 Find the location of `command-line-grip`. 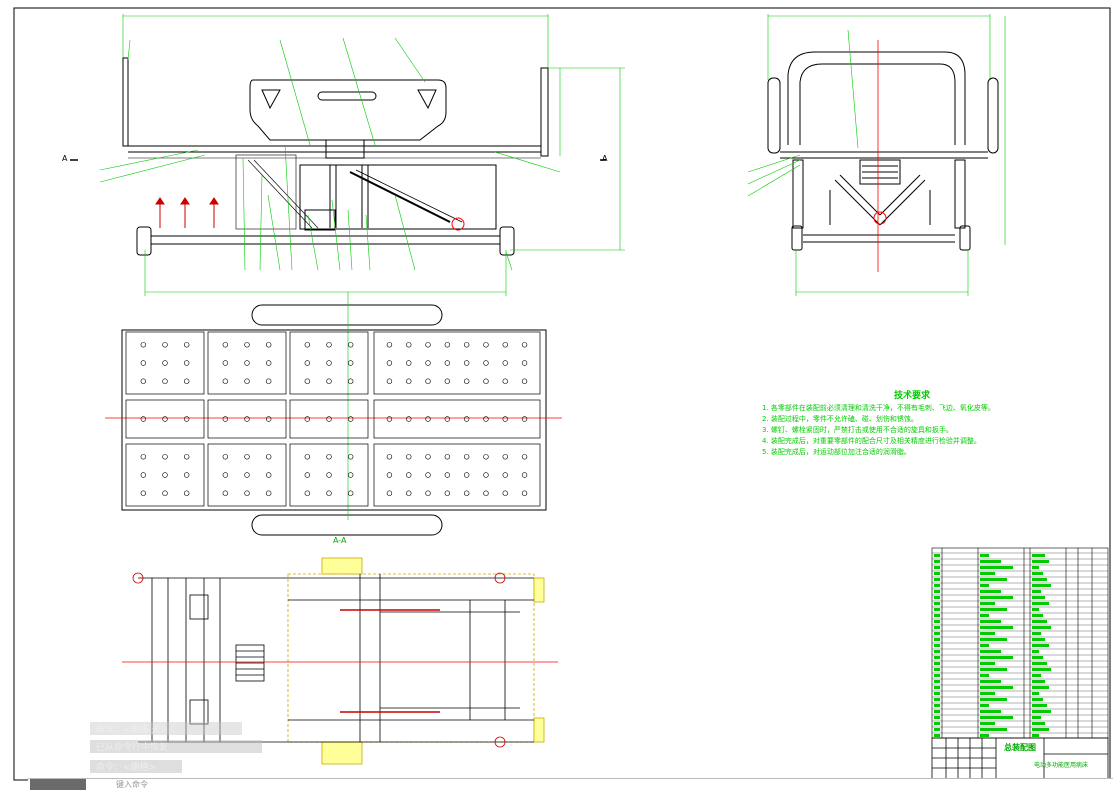

command-line-grip is located at coordinates (58, 784).